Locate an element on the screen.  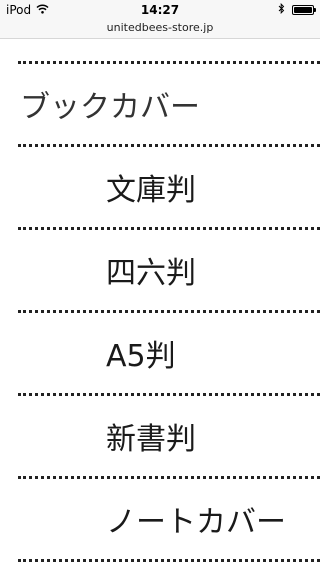
menu-item-note-cover: ノートカバー is located at coordinates (160, 519).